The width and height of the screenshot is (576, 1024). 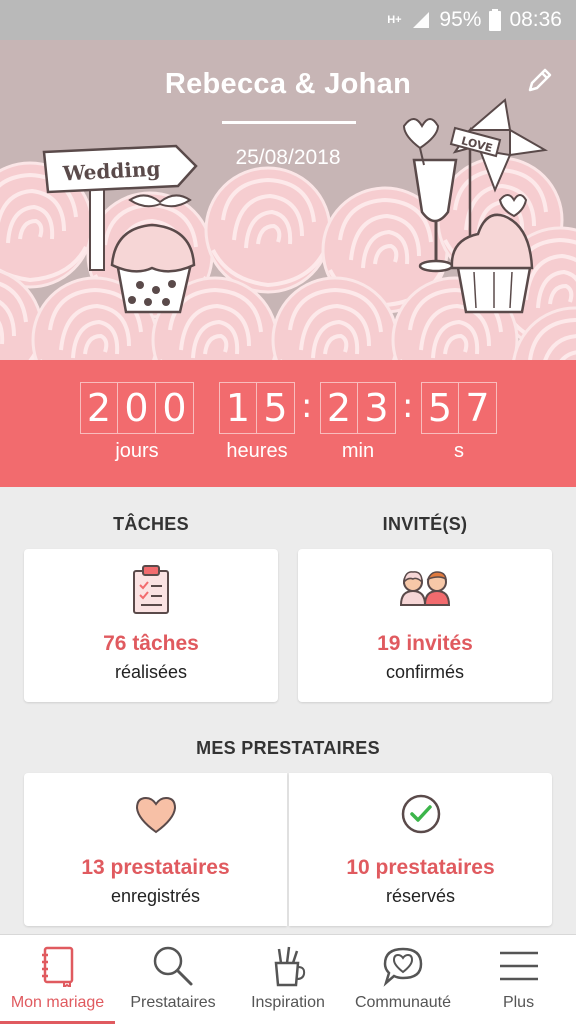 What do you see at coordinates (394, 19) in the screenshot?
I see `network-type: H+` at bounding box center [394, 19].